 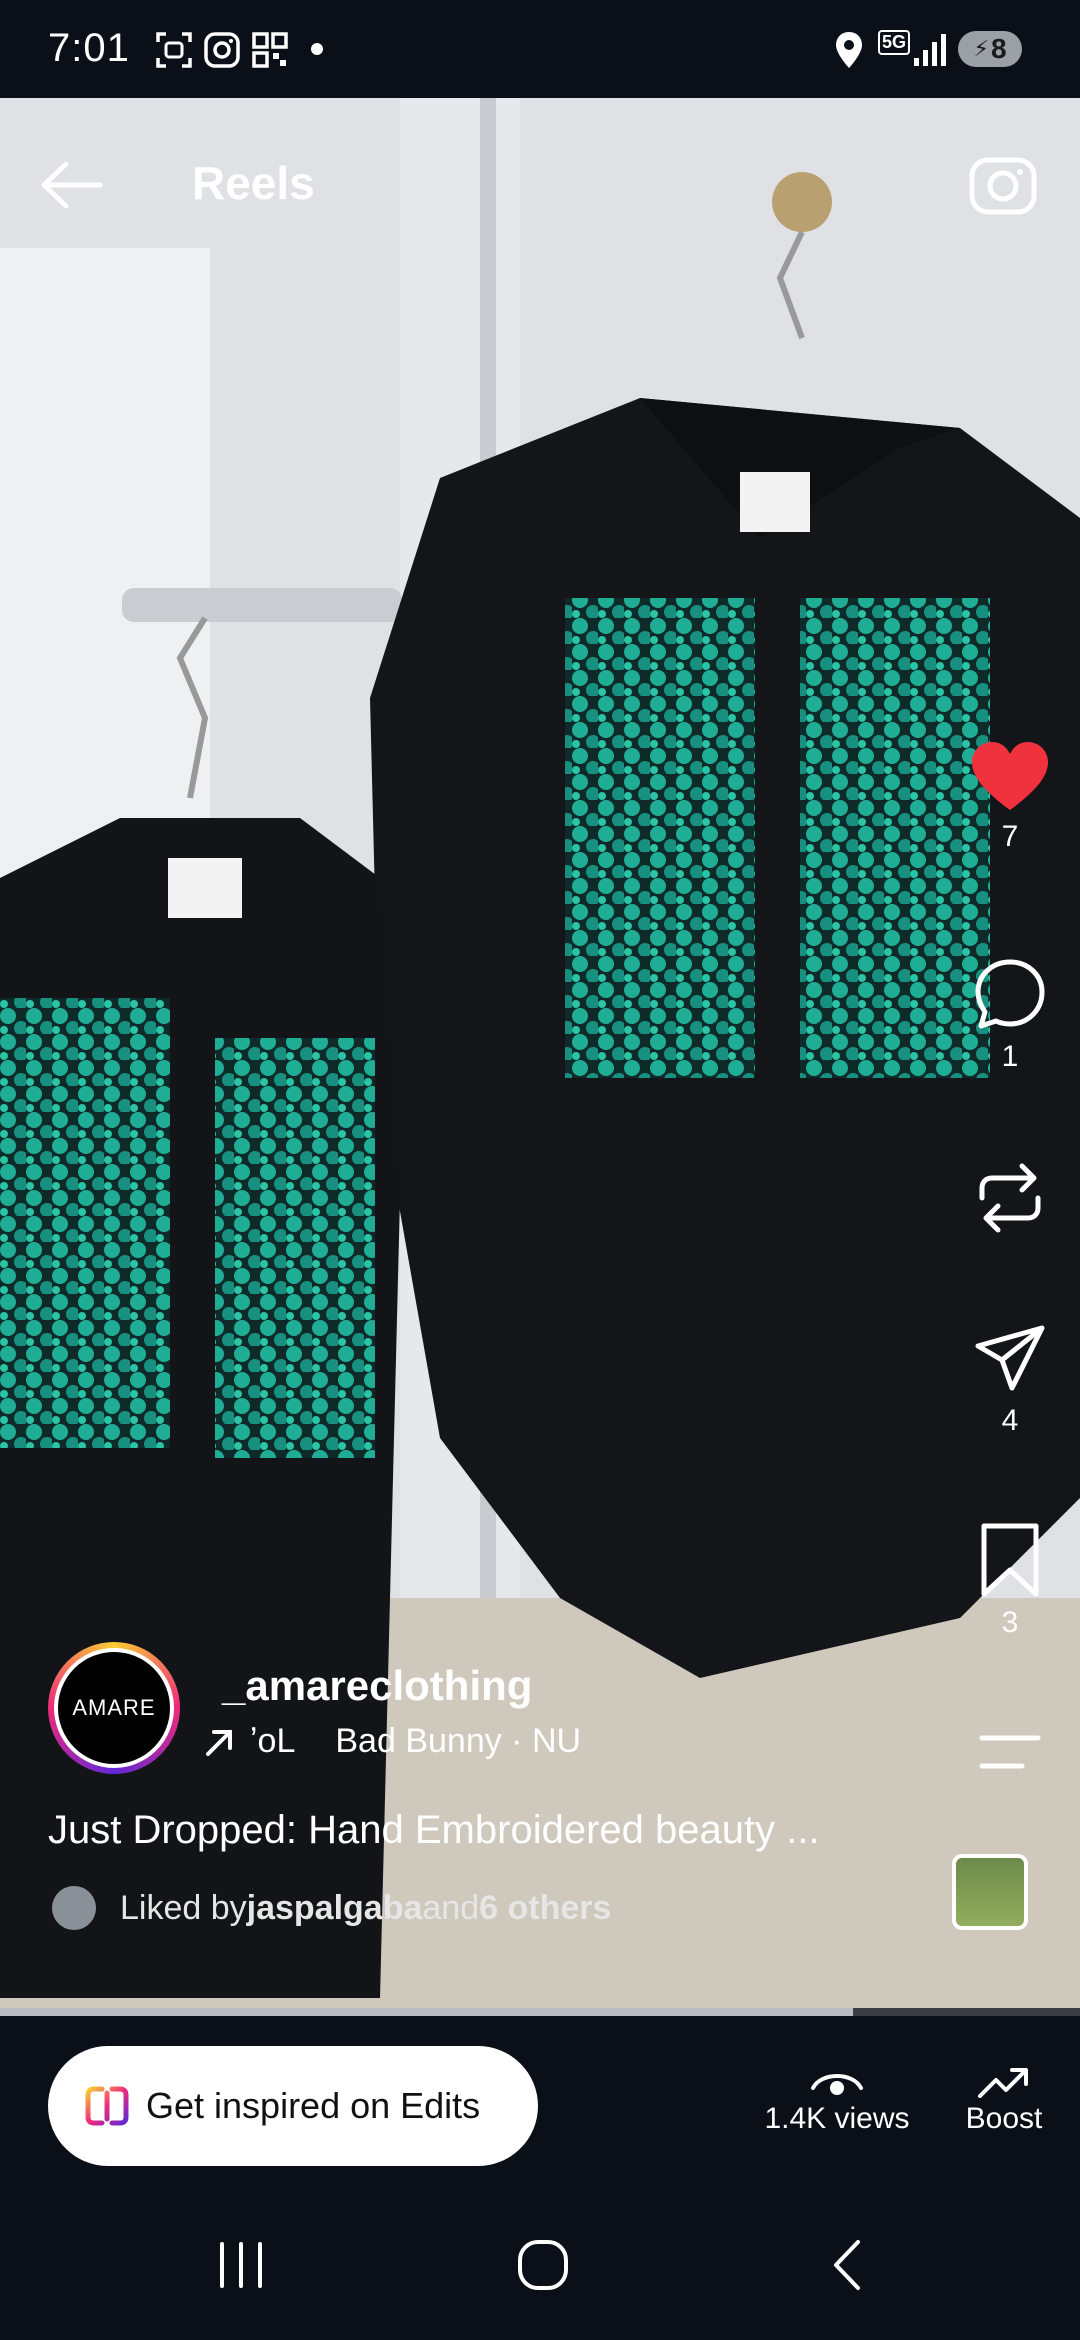 I want to click on liked-by-avatar, so click(x=74, y=1908).